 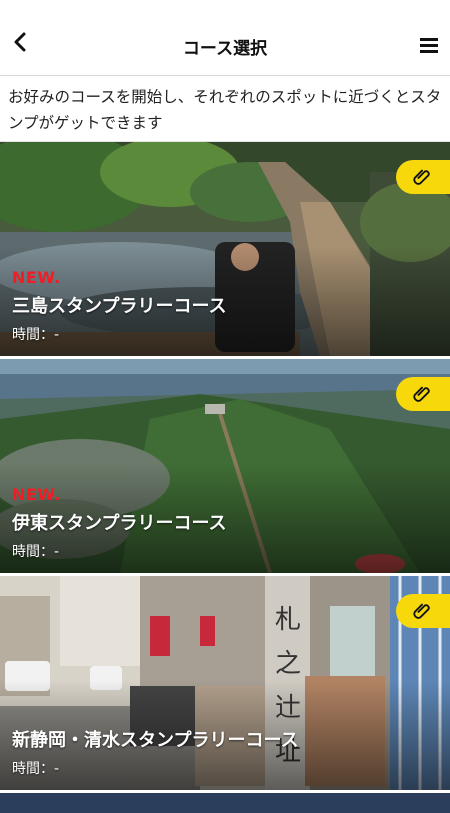 I want to click on course-name: 伊東スタンプラリーコース, so click(x=119, y=523).